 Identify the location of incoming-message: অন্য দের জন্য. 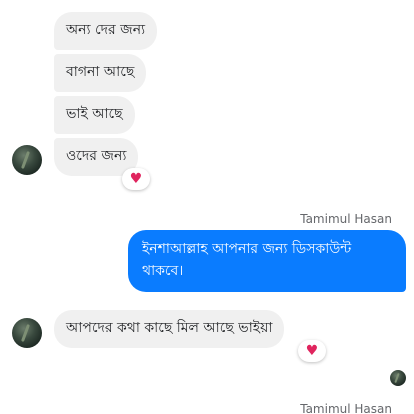
(106, 31).